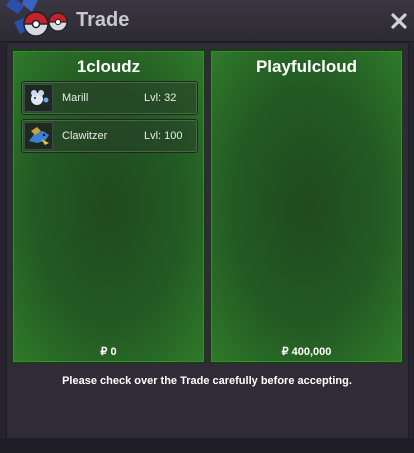 The height and width of the screenshot is (453, 414). Describe the element at coordinates (163, 136) in the screenshot. I see `pokemon-level: Lvl: 100` at that location.